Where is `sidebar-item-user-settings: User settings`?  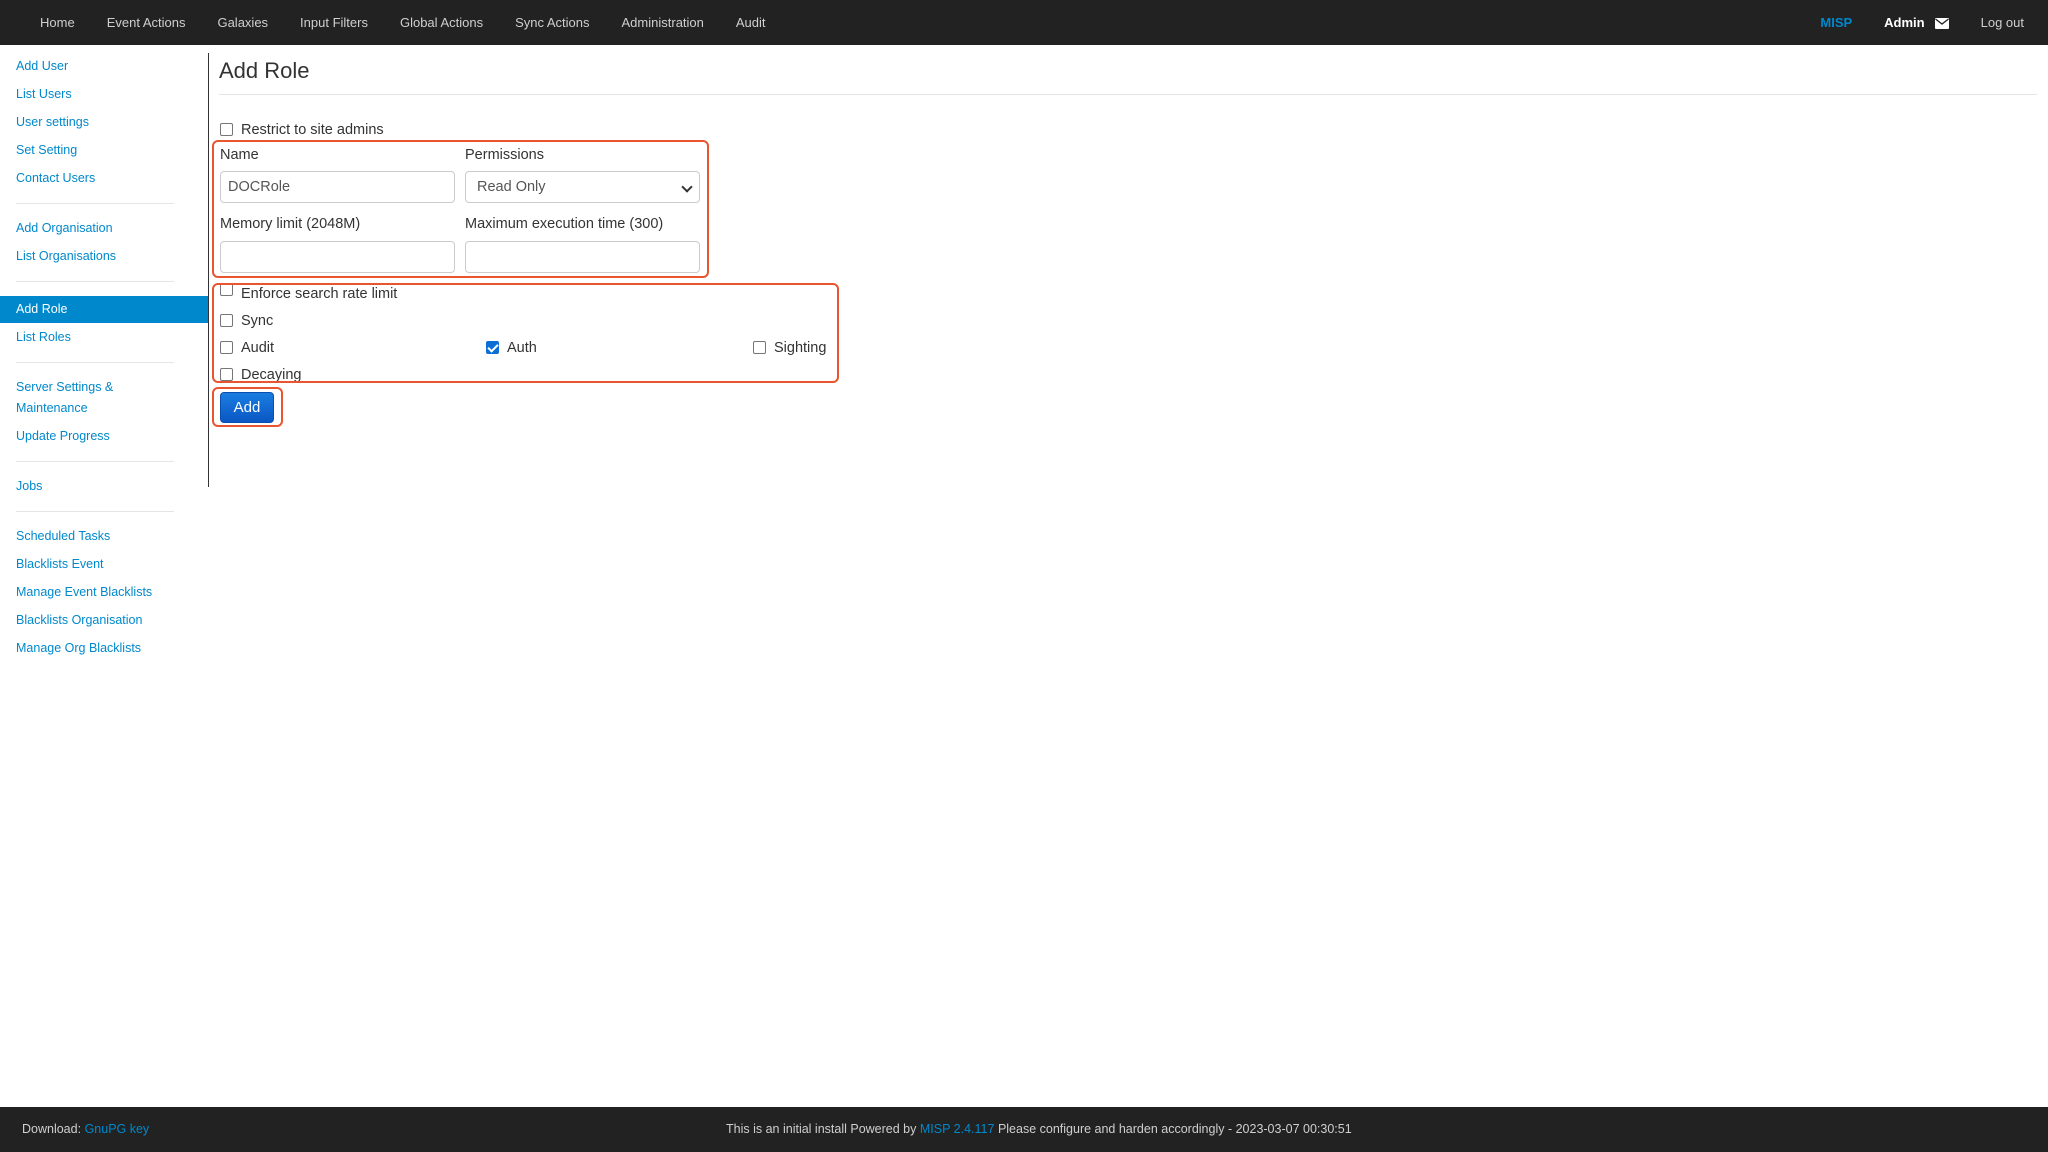 sidebar-item-user-settings: User settings is located at coordinates (104, 122).